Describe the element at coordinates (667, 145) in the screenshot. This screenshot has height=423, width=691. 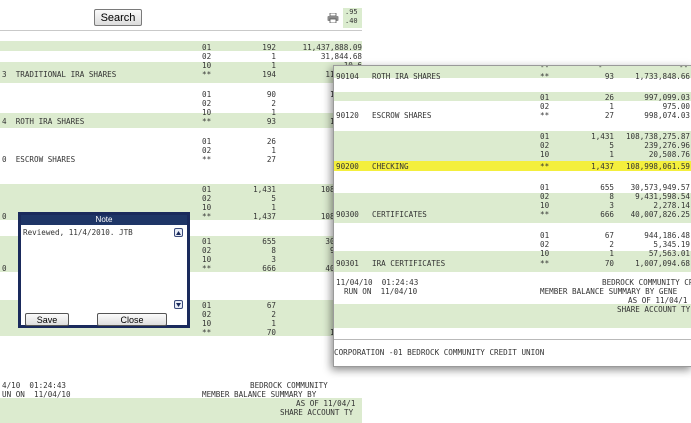
I see `row-amount: 239,276.96` at that location.